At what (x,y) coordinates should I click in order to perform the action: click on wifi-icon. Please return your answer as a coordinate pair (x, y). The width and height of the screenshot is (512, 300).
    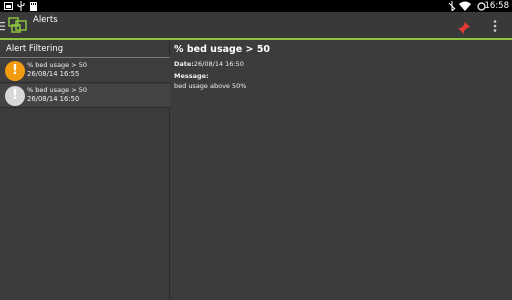
    Looking at the image, I should click on (465, 6).